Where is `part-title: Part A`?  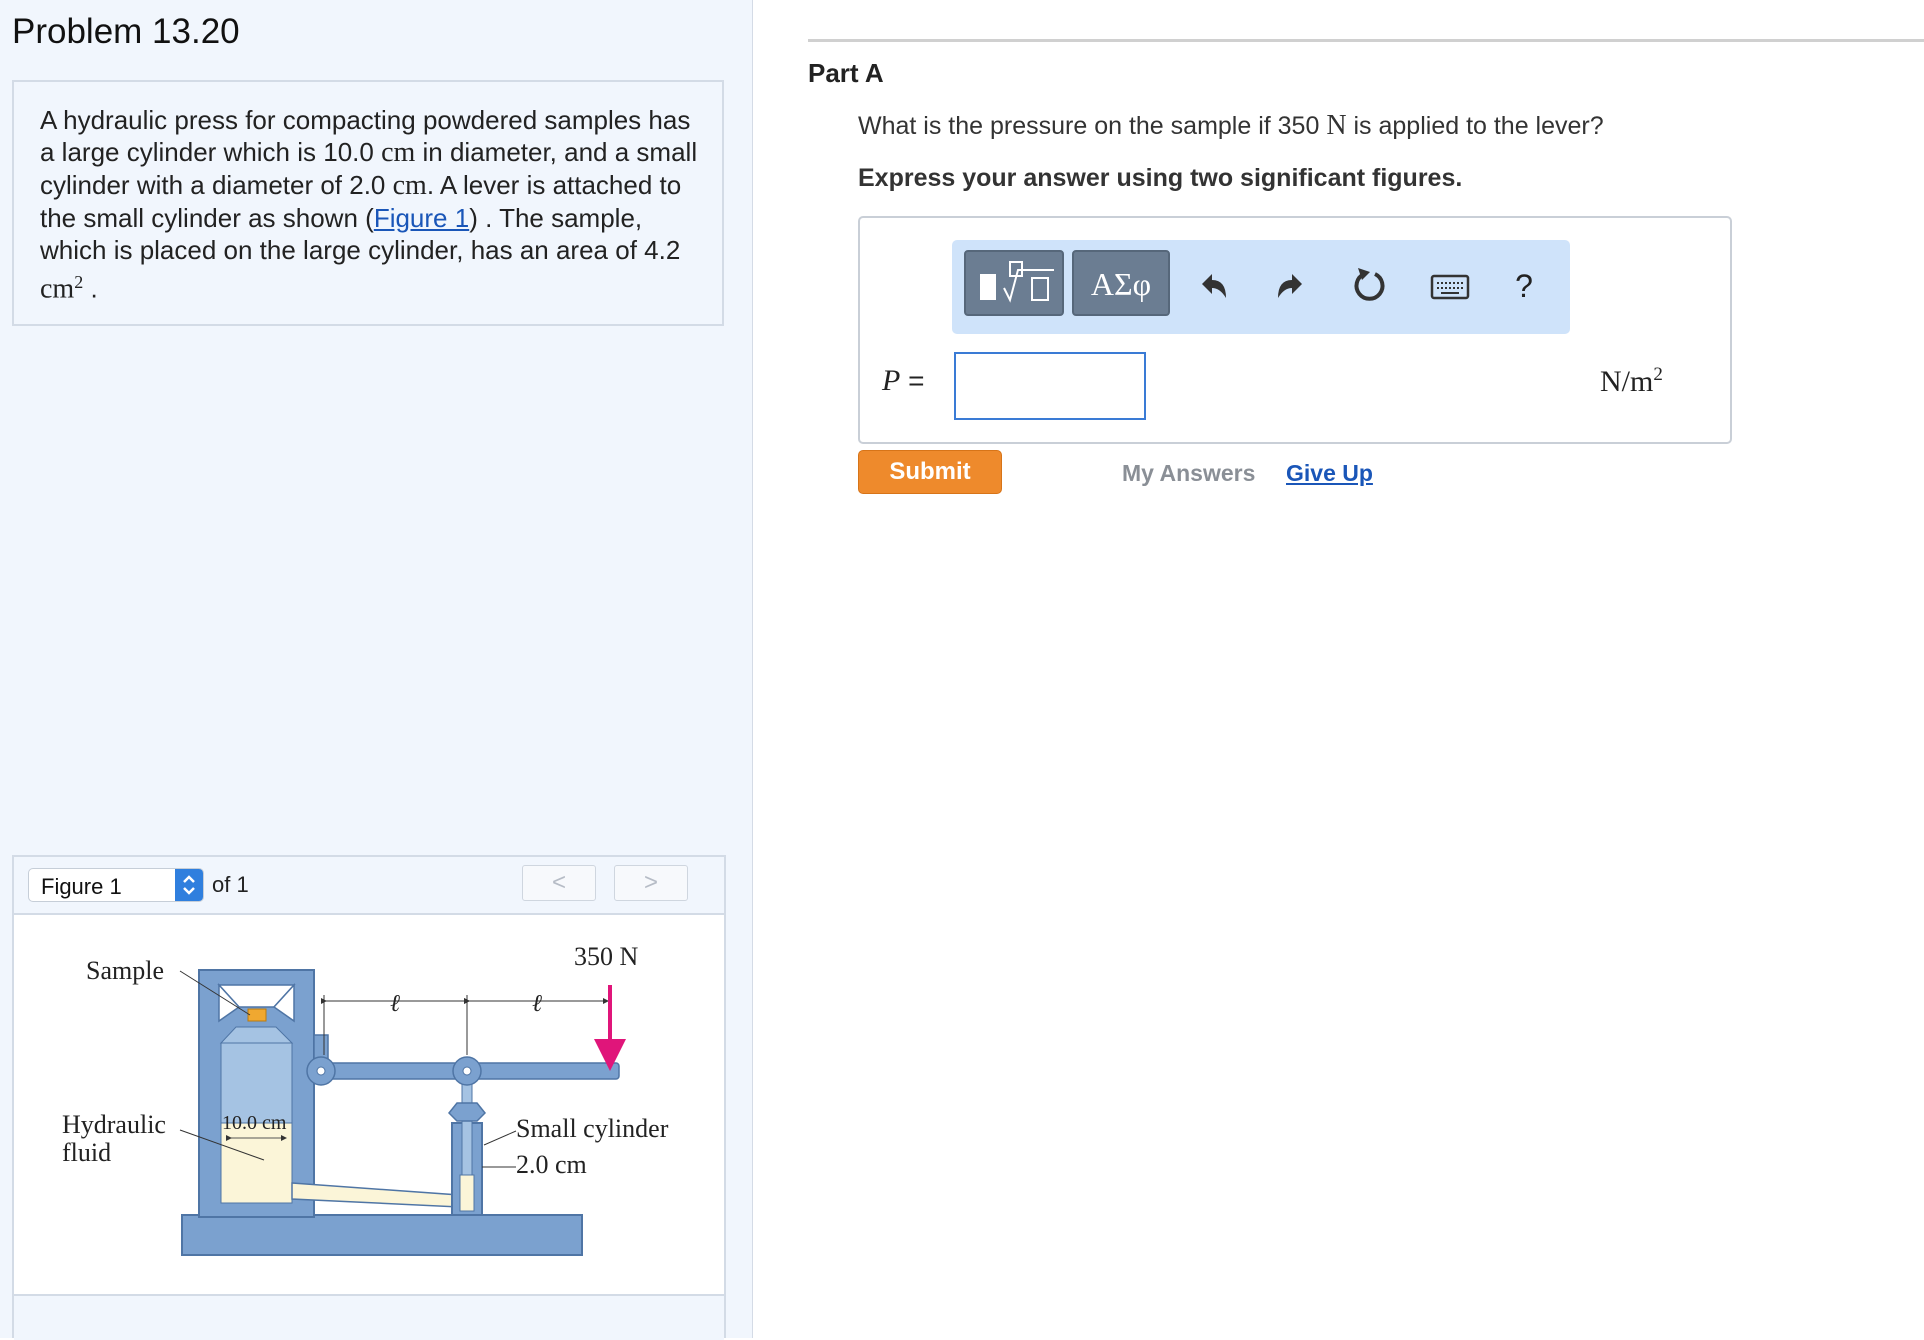 part-title: Part A is located at coordinates (846, 73).